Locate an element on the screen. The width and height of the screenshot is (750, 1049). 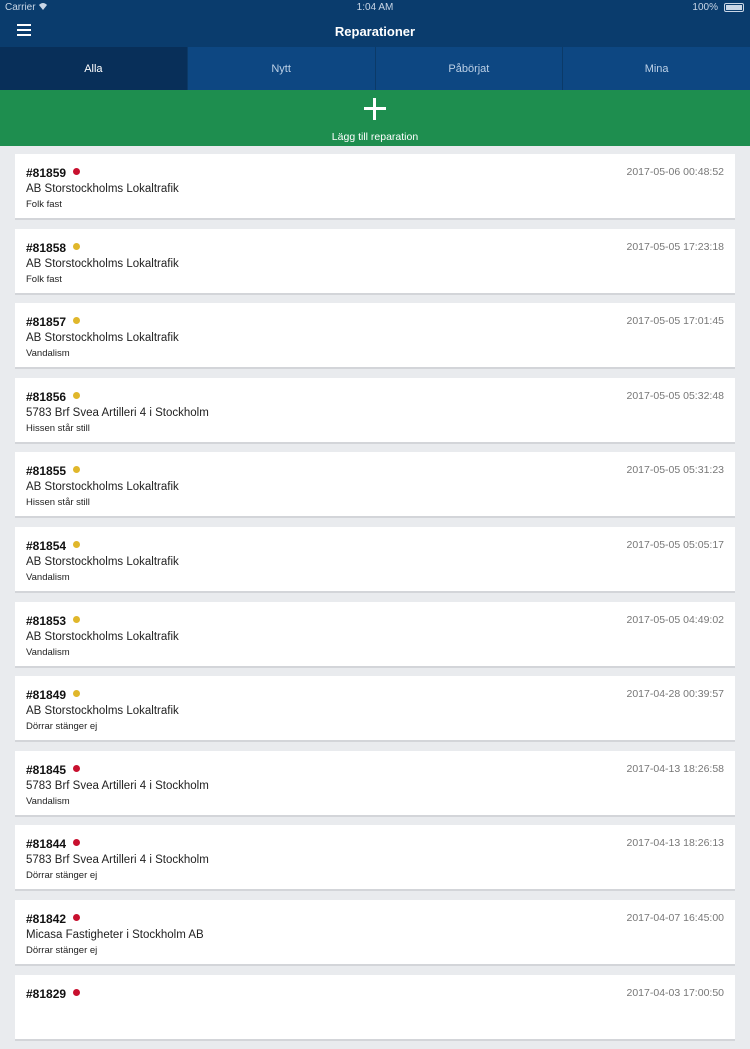
repair-date: 2017-05-05 05:05:17 is located at coordinates (675, 544).